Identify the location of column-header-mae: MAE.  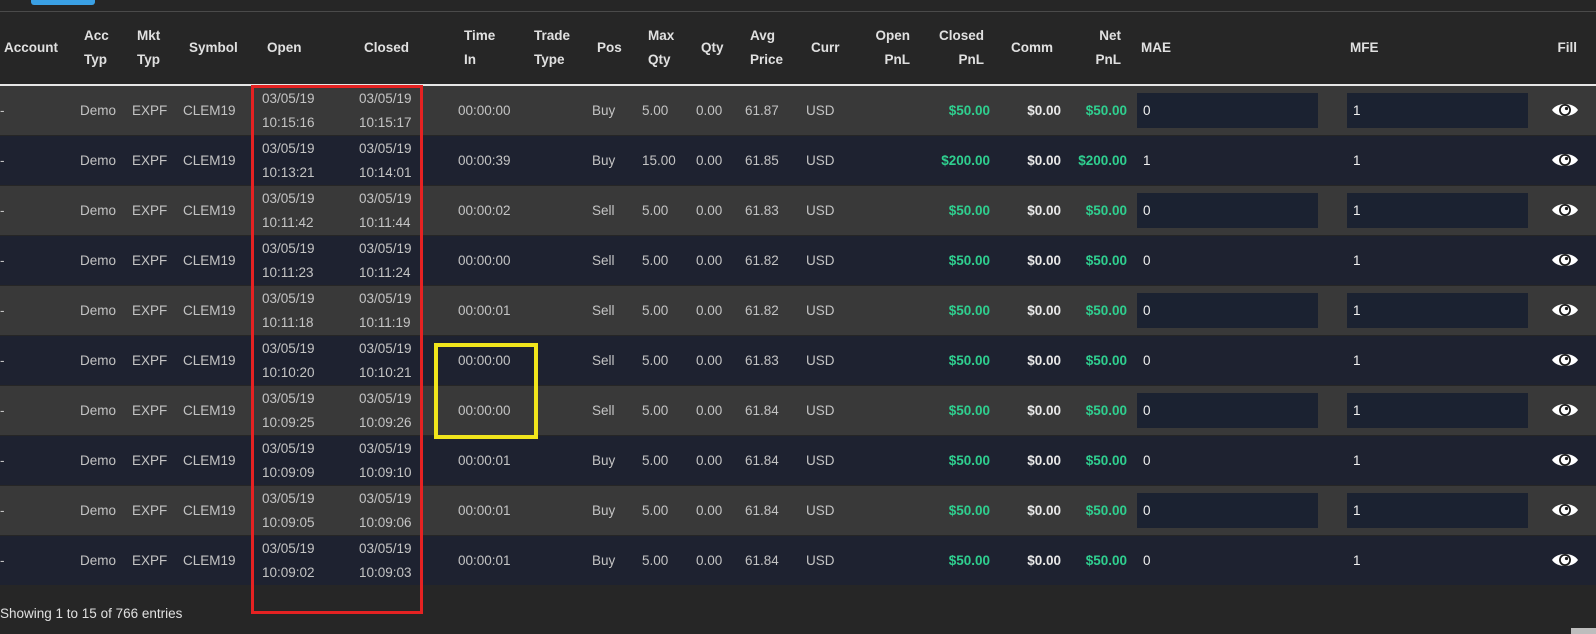
(1156, 48).